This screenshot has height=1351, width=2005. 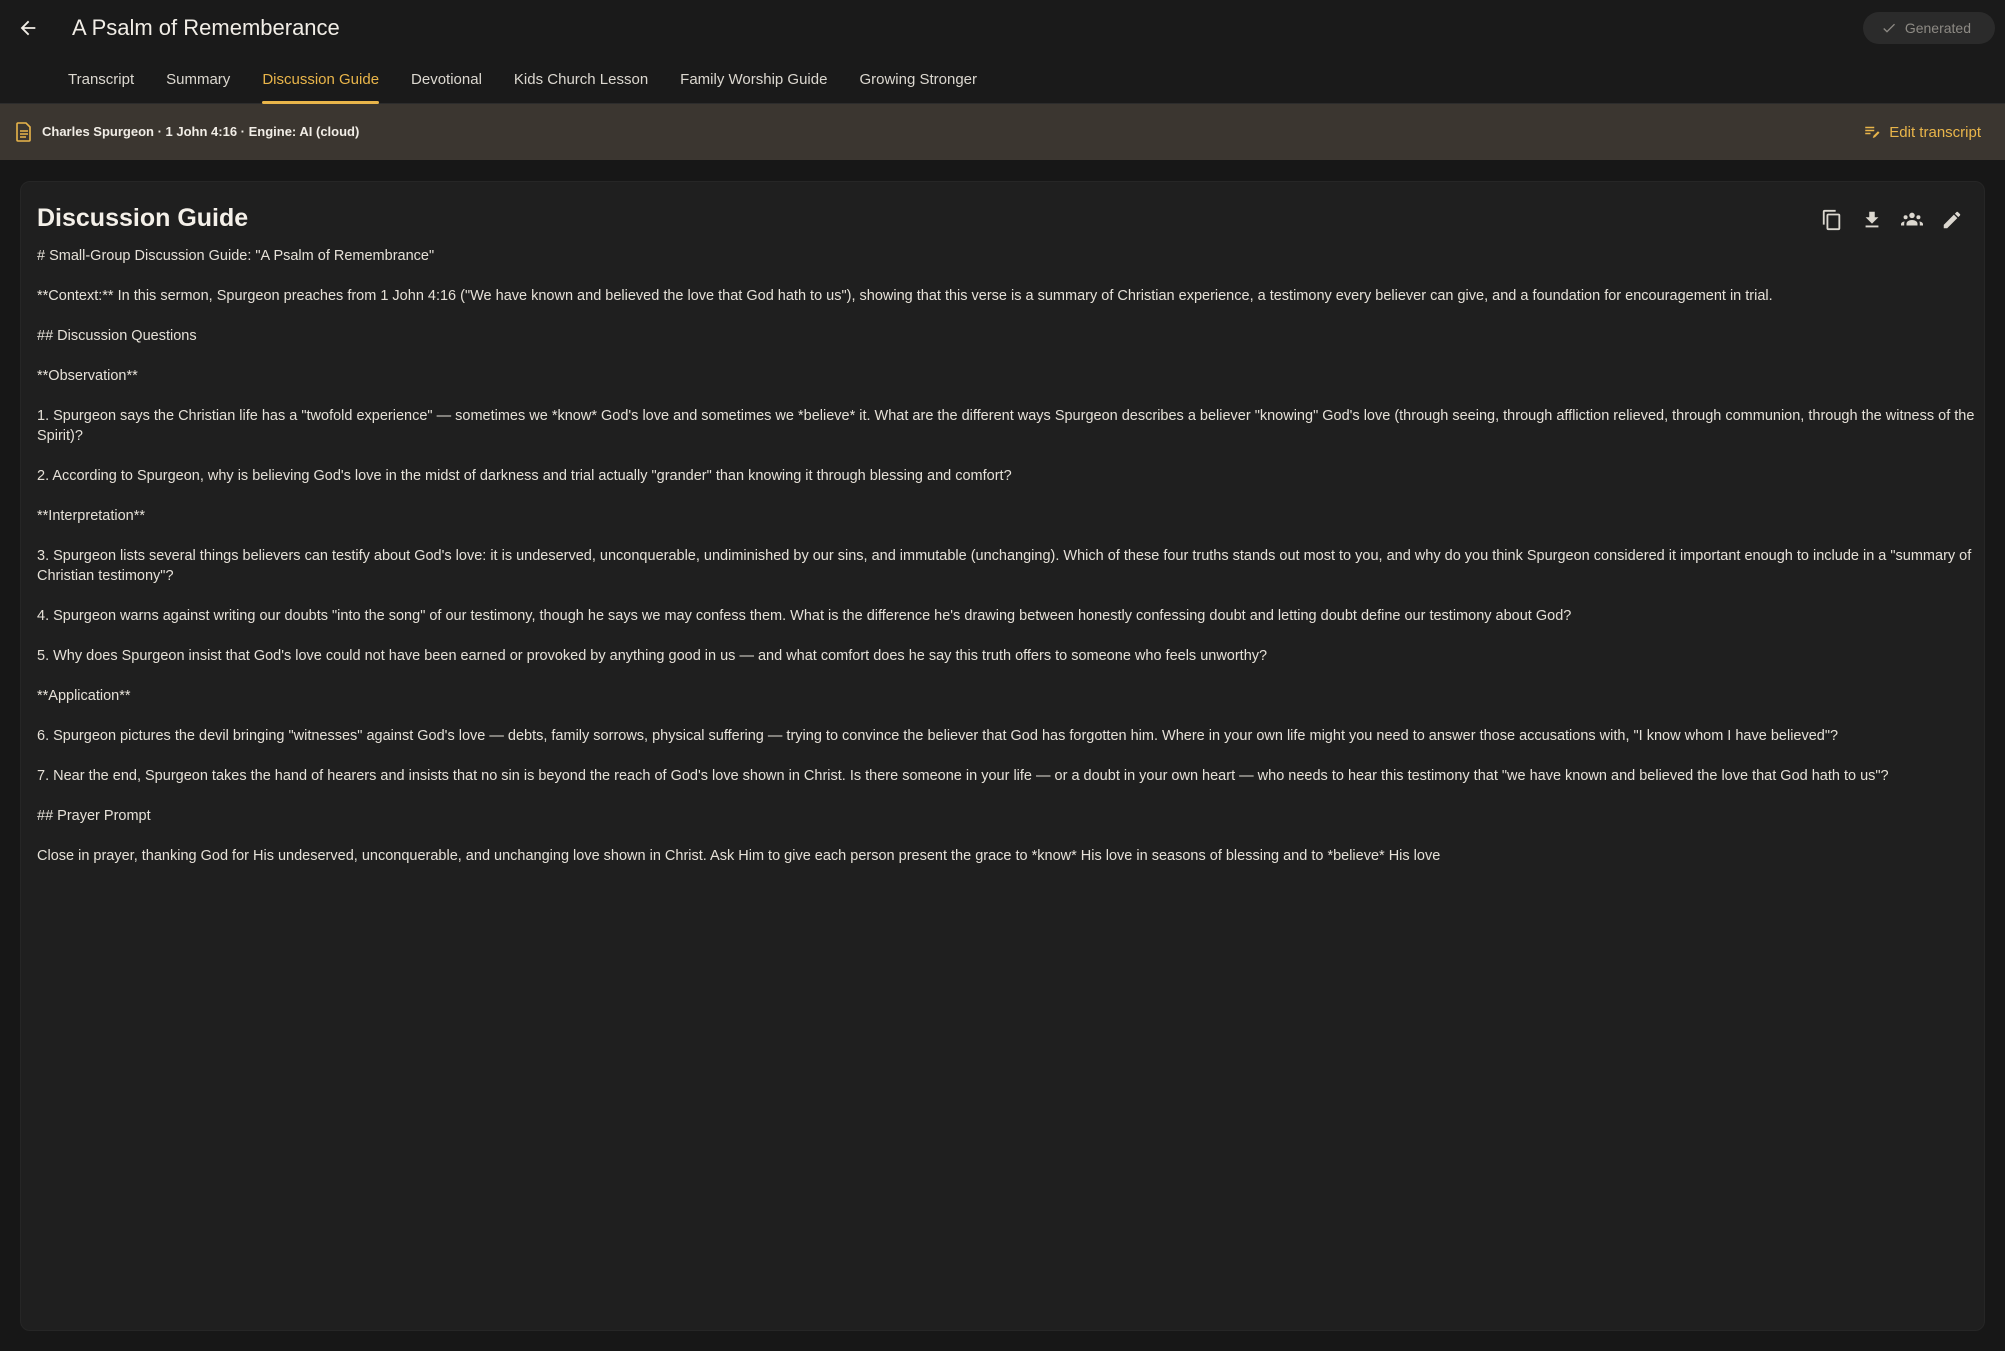 I want to click on subsection-interpretation: **Interpretation**, so click(x=91, y=516).